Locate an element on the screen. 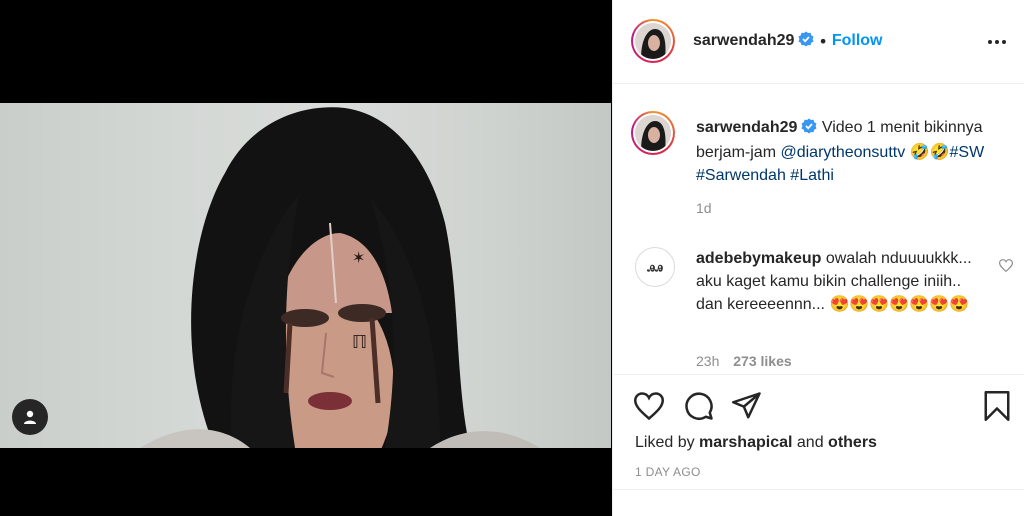 Image resolution: width=1024 pixels, height=516 pixels. like-button is located at coordinates (649, 406).